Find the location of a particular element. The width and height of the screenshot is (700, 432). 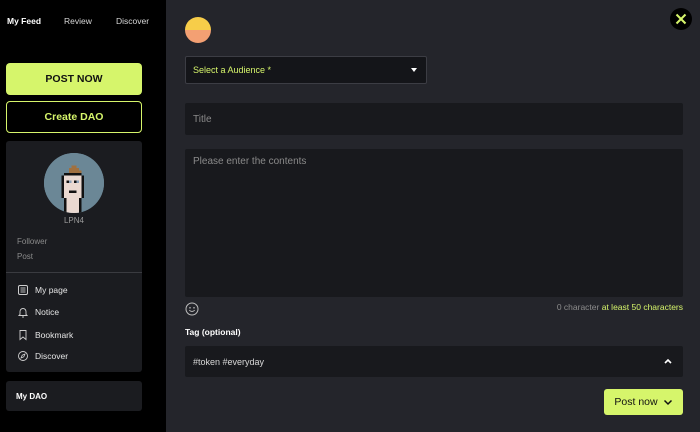

menu-item-label: Discover is located at coordinates (52, 356).